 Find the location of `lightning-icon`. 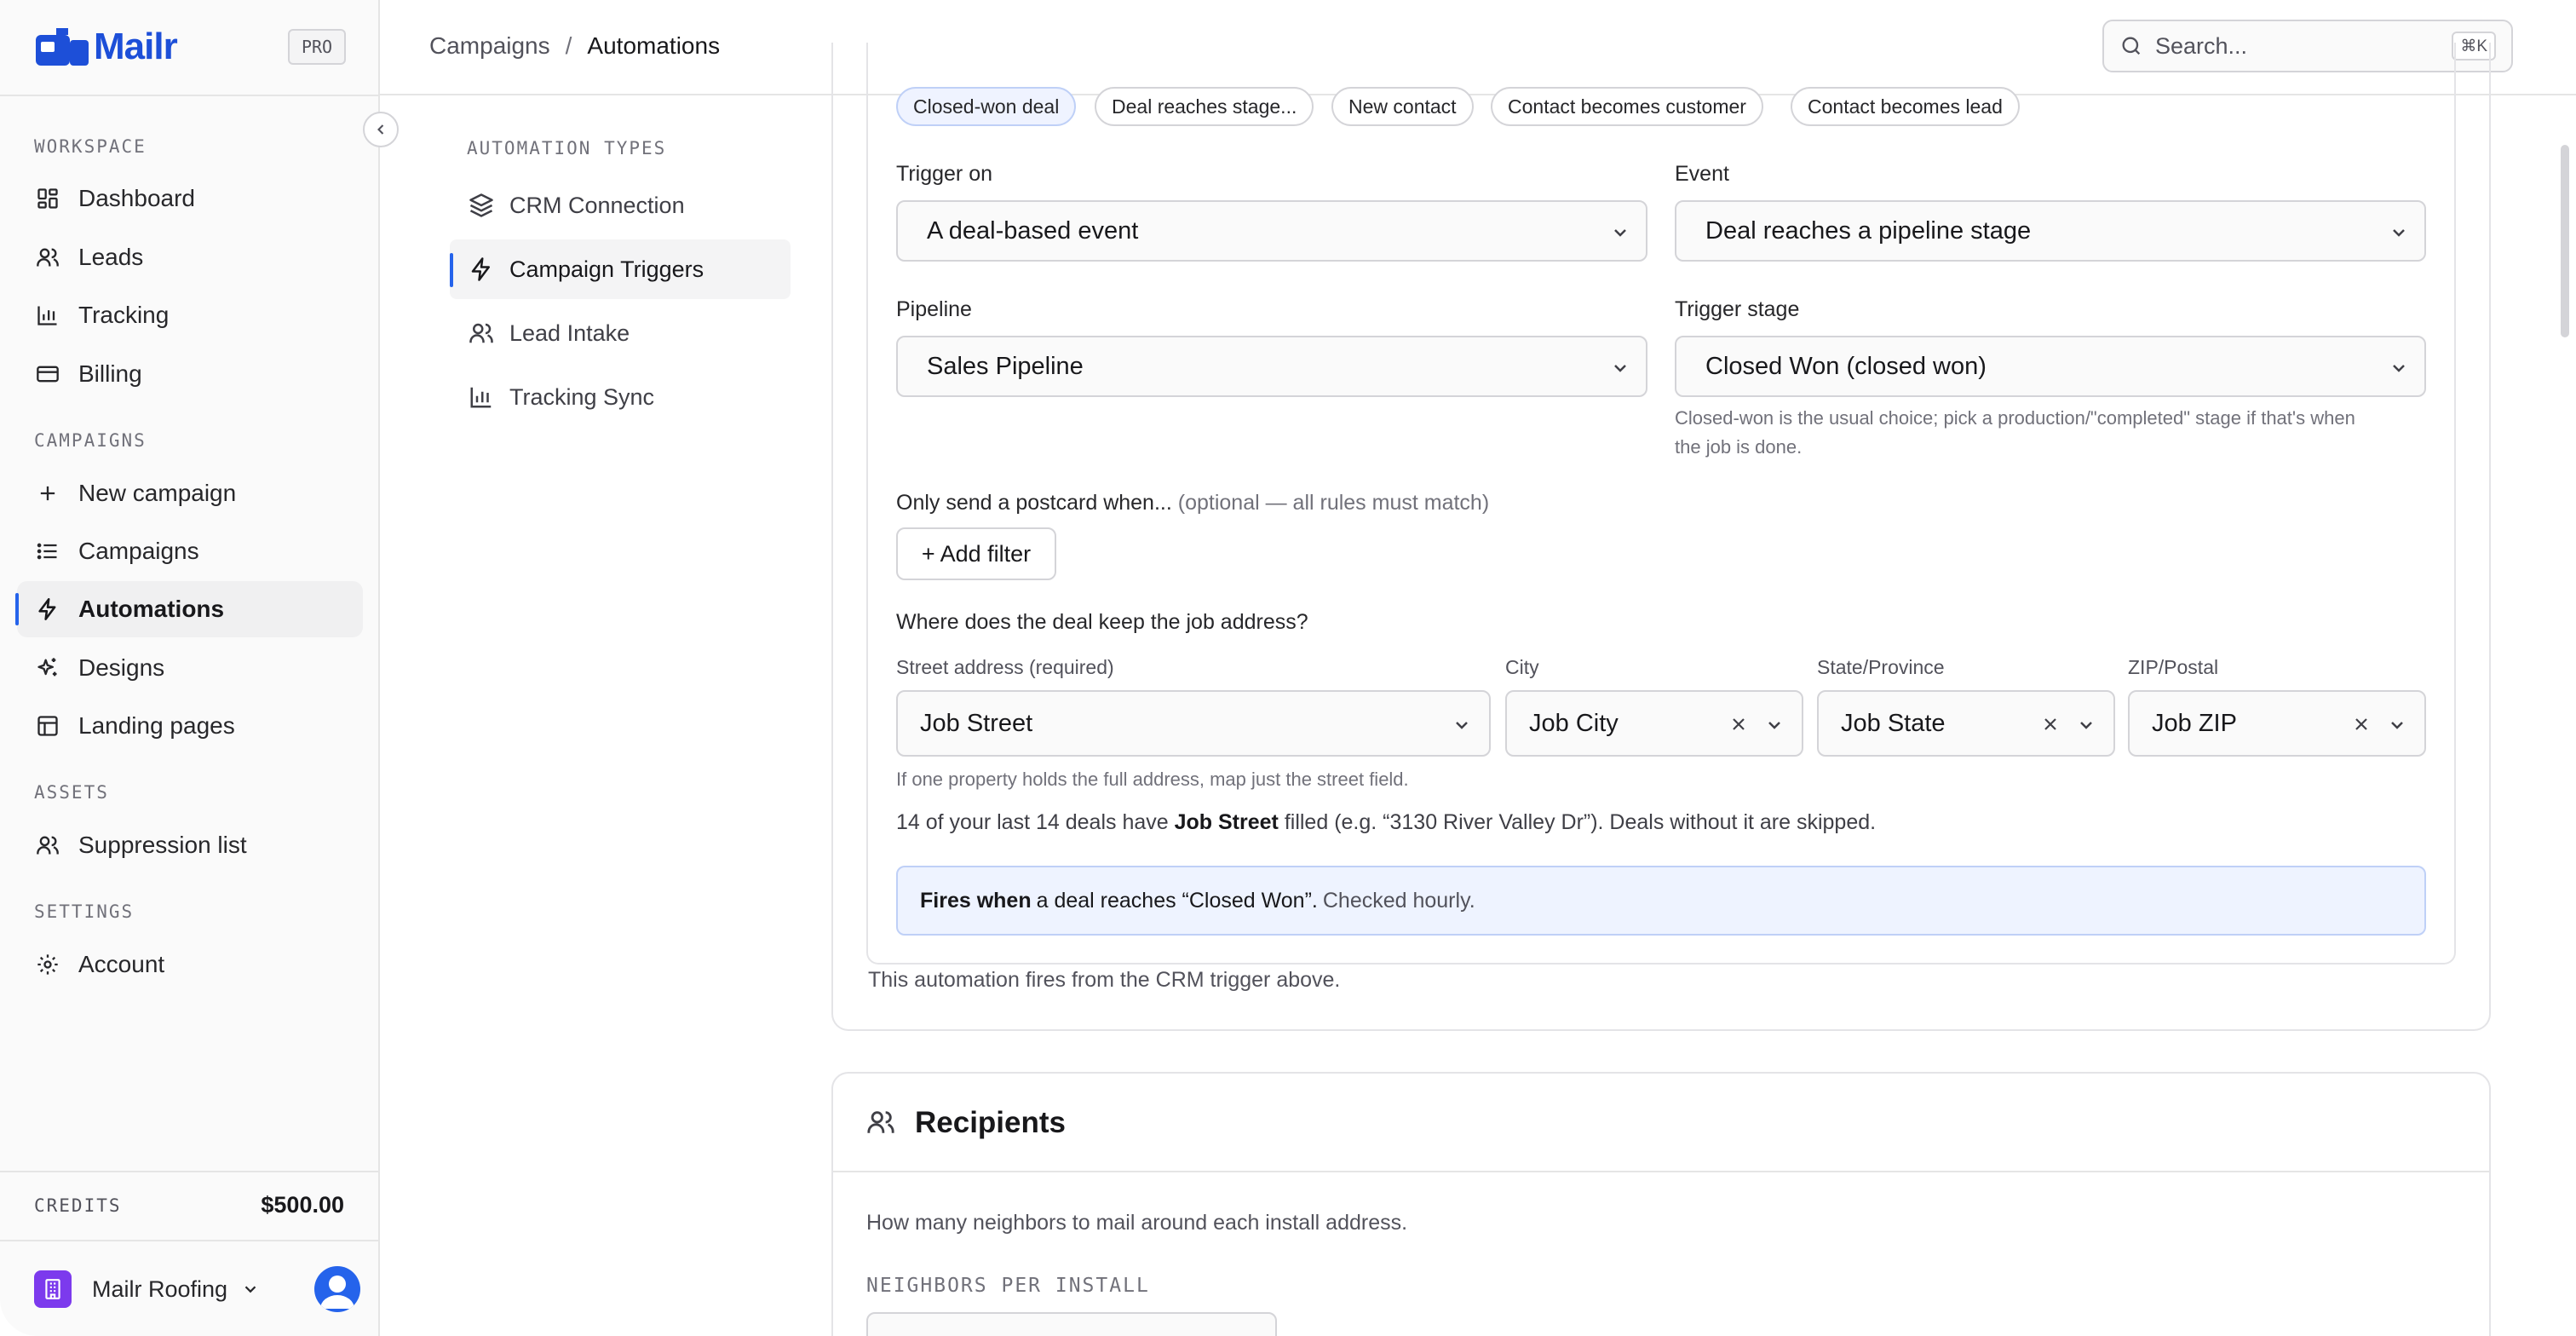

lightning-icon is located at coordinates (481, 269).